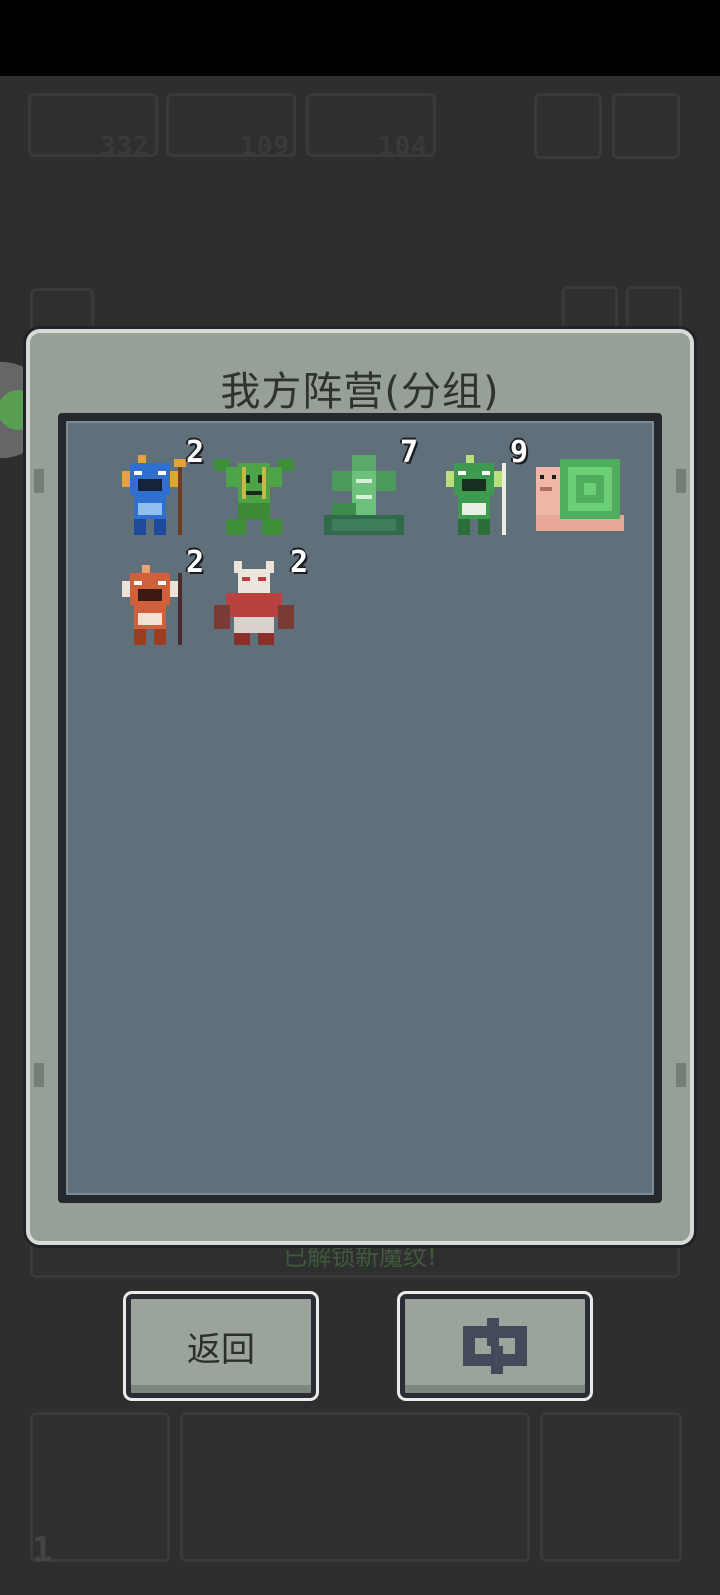  What do you see at coordinates (360, 38) in the screenshot?
I see `status-bar` at bounding box center [360, 38].